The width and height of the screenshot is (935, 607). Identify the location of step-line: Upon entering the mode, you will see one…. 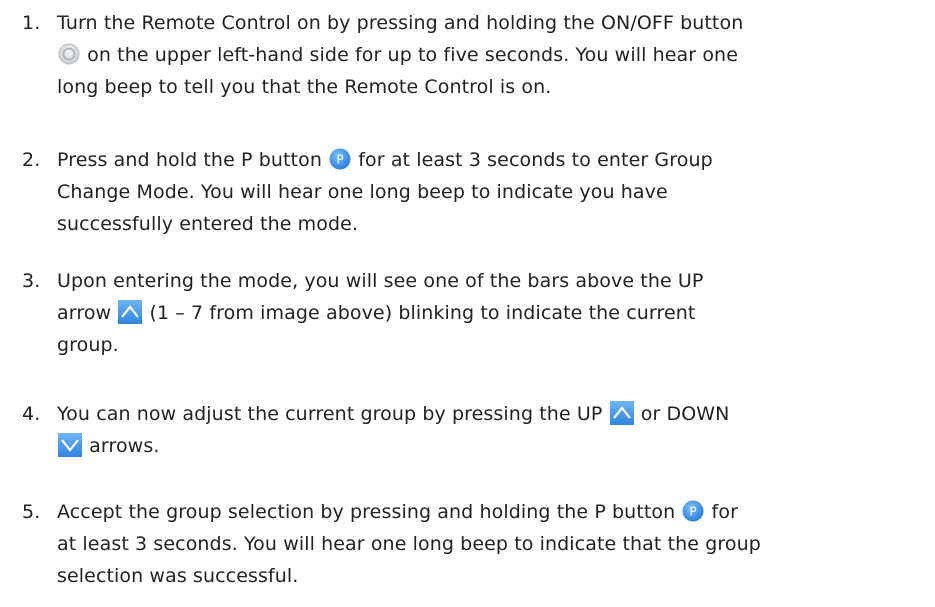
(380, 281).